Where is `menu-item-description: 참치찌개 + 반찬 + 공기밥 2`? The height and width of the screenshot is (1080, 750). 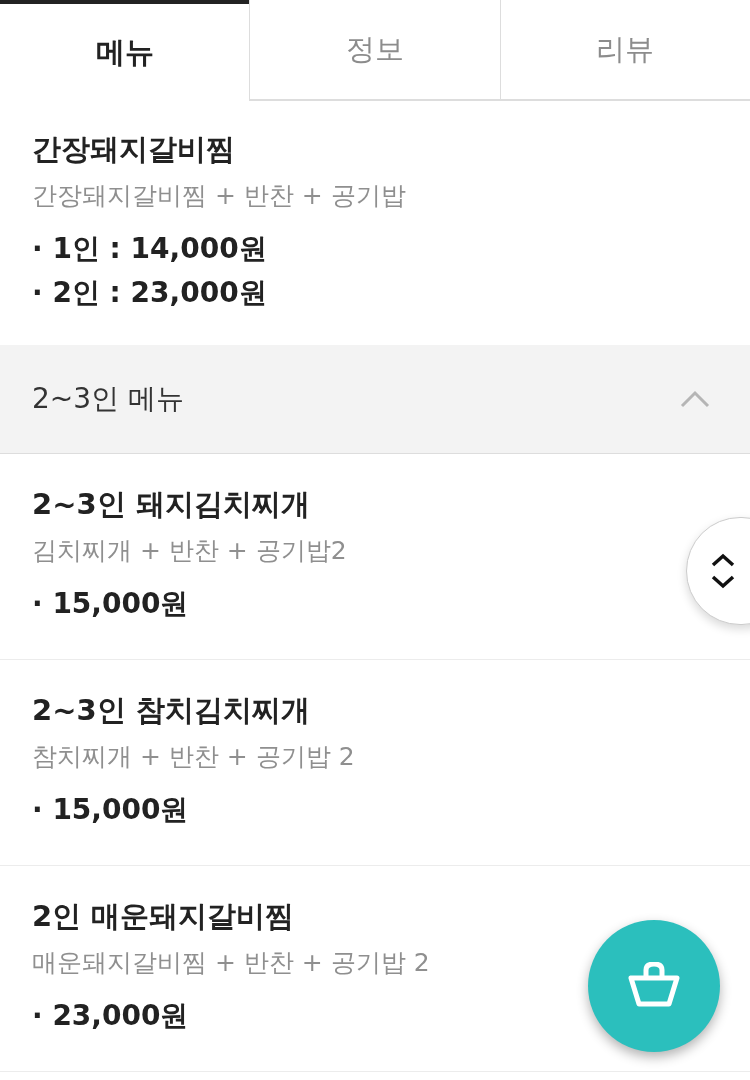
menu-item-description: 참치찌개 + 반찬 + 공기밥 2 is located at coordinates (194, 757).